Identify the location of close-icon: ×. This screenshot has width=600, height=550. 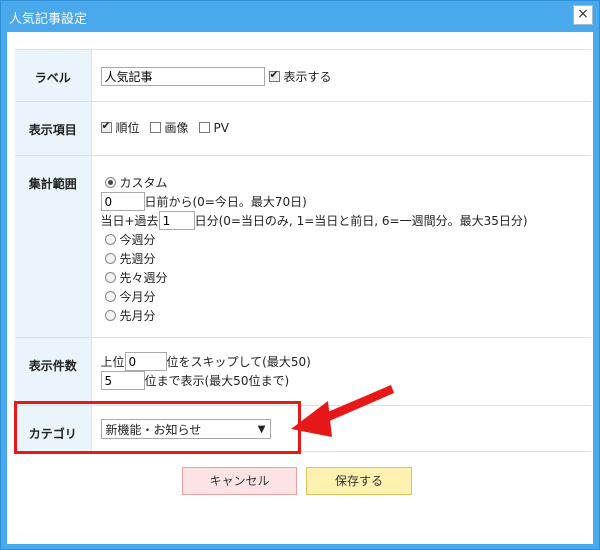
(583, 15).